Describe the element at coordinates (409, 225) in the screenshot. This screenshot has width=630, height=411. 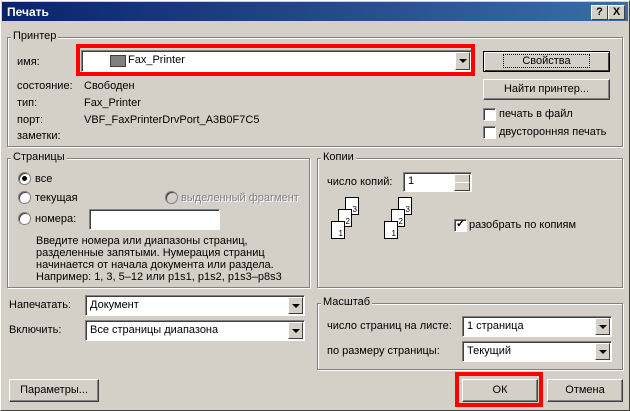
I see `collate-stack-2-icon: 3 2 1` at that location.